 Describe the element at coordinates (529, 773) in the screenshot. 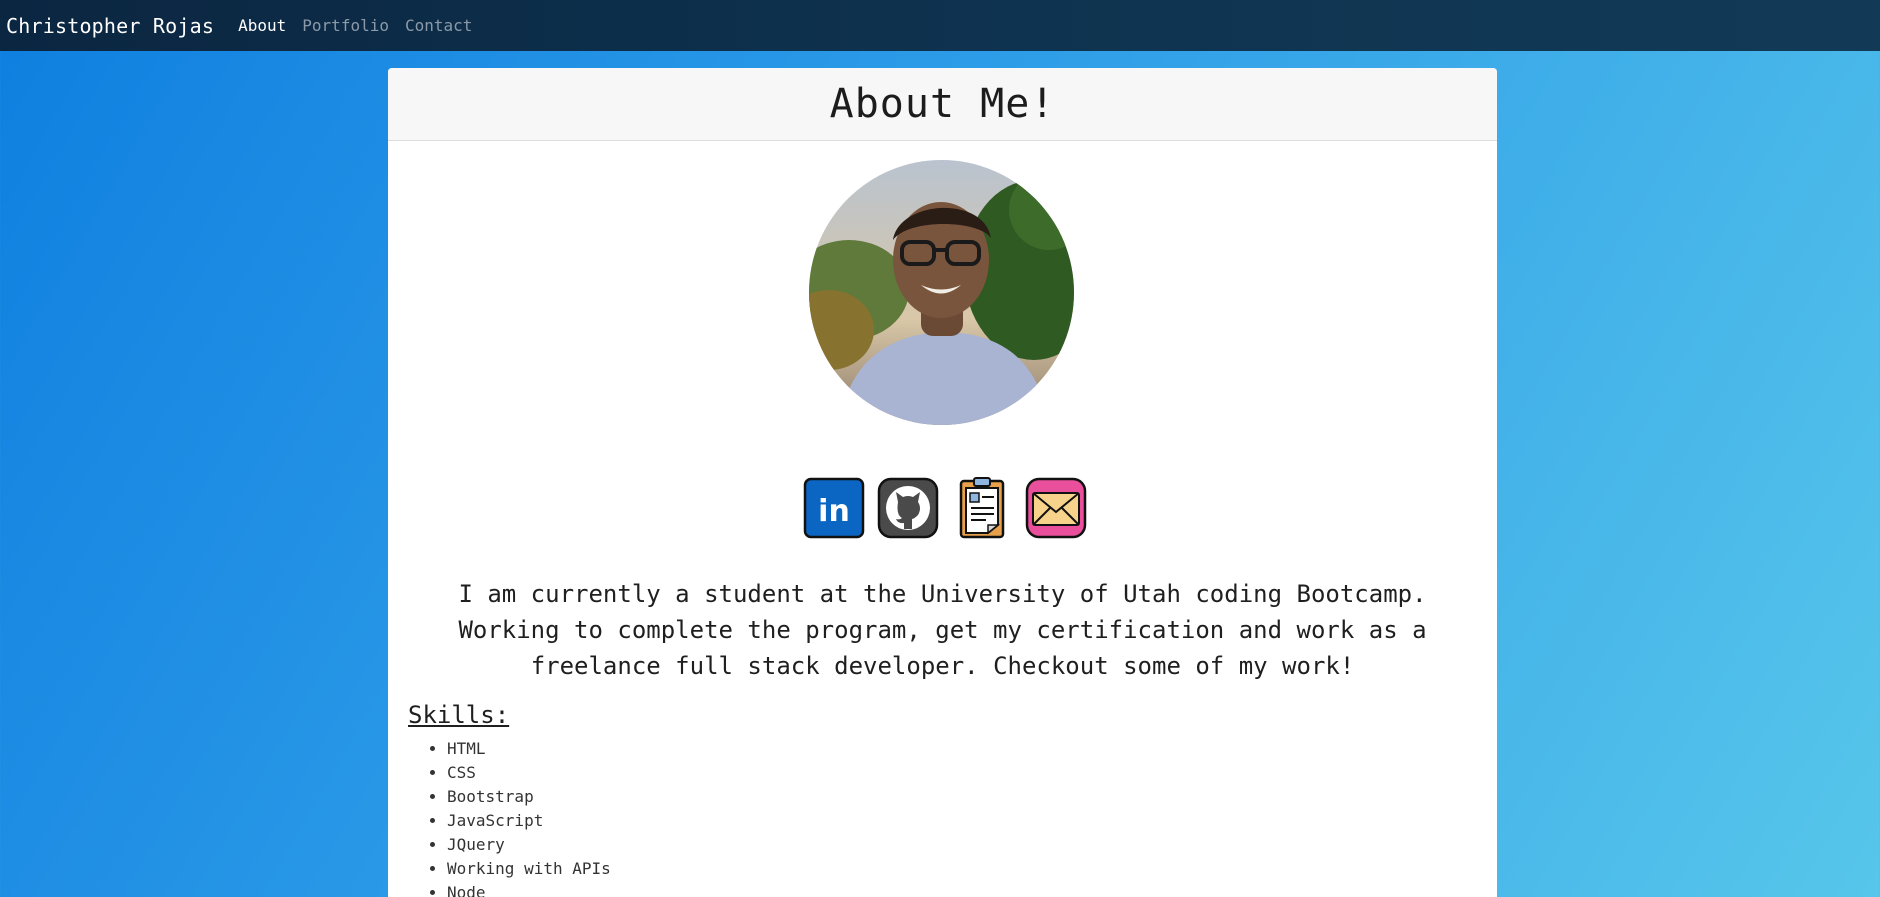

I see `list-item: CSS` at that location.